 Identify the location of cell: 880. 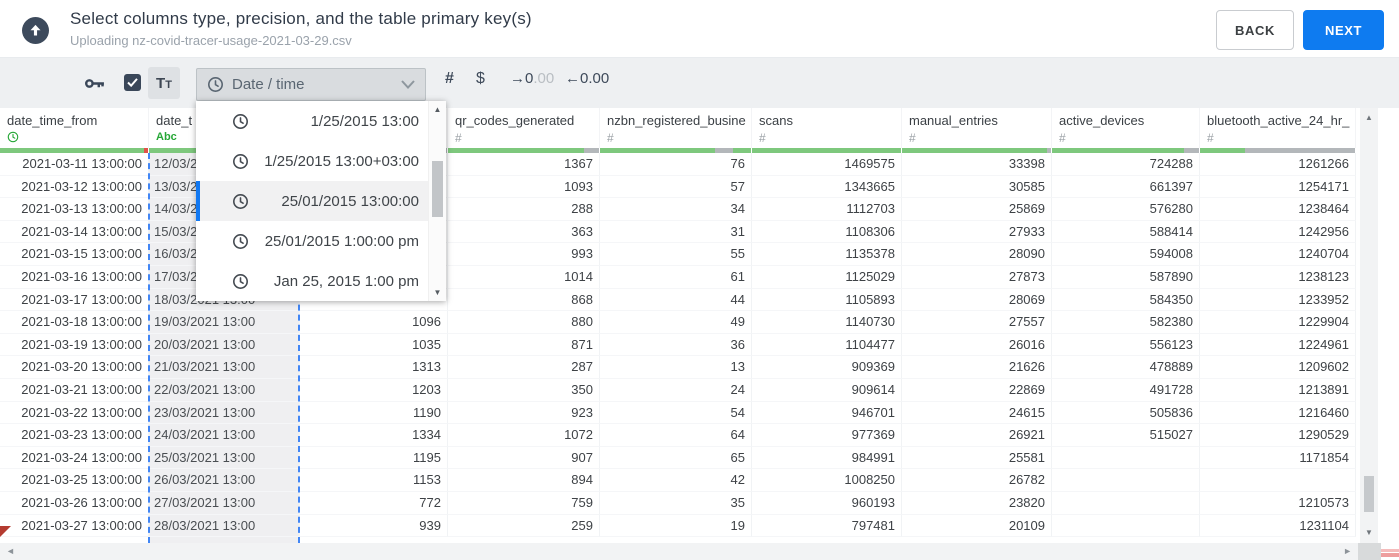
(524, 322).